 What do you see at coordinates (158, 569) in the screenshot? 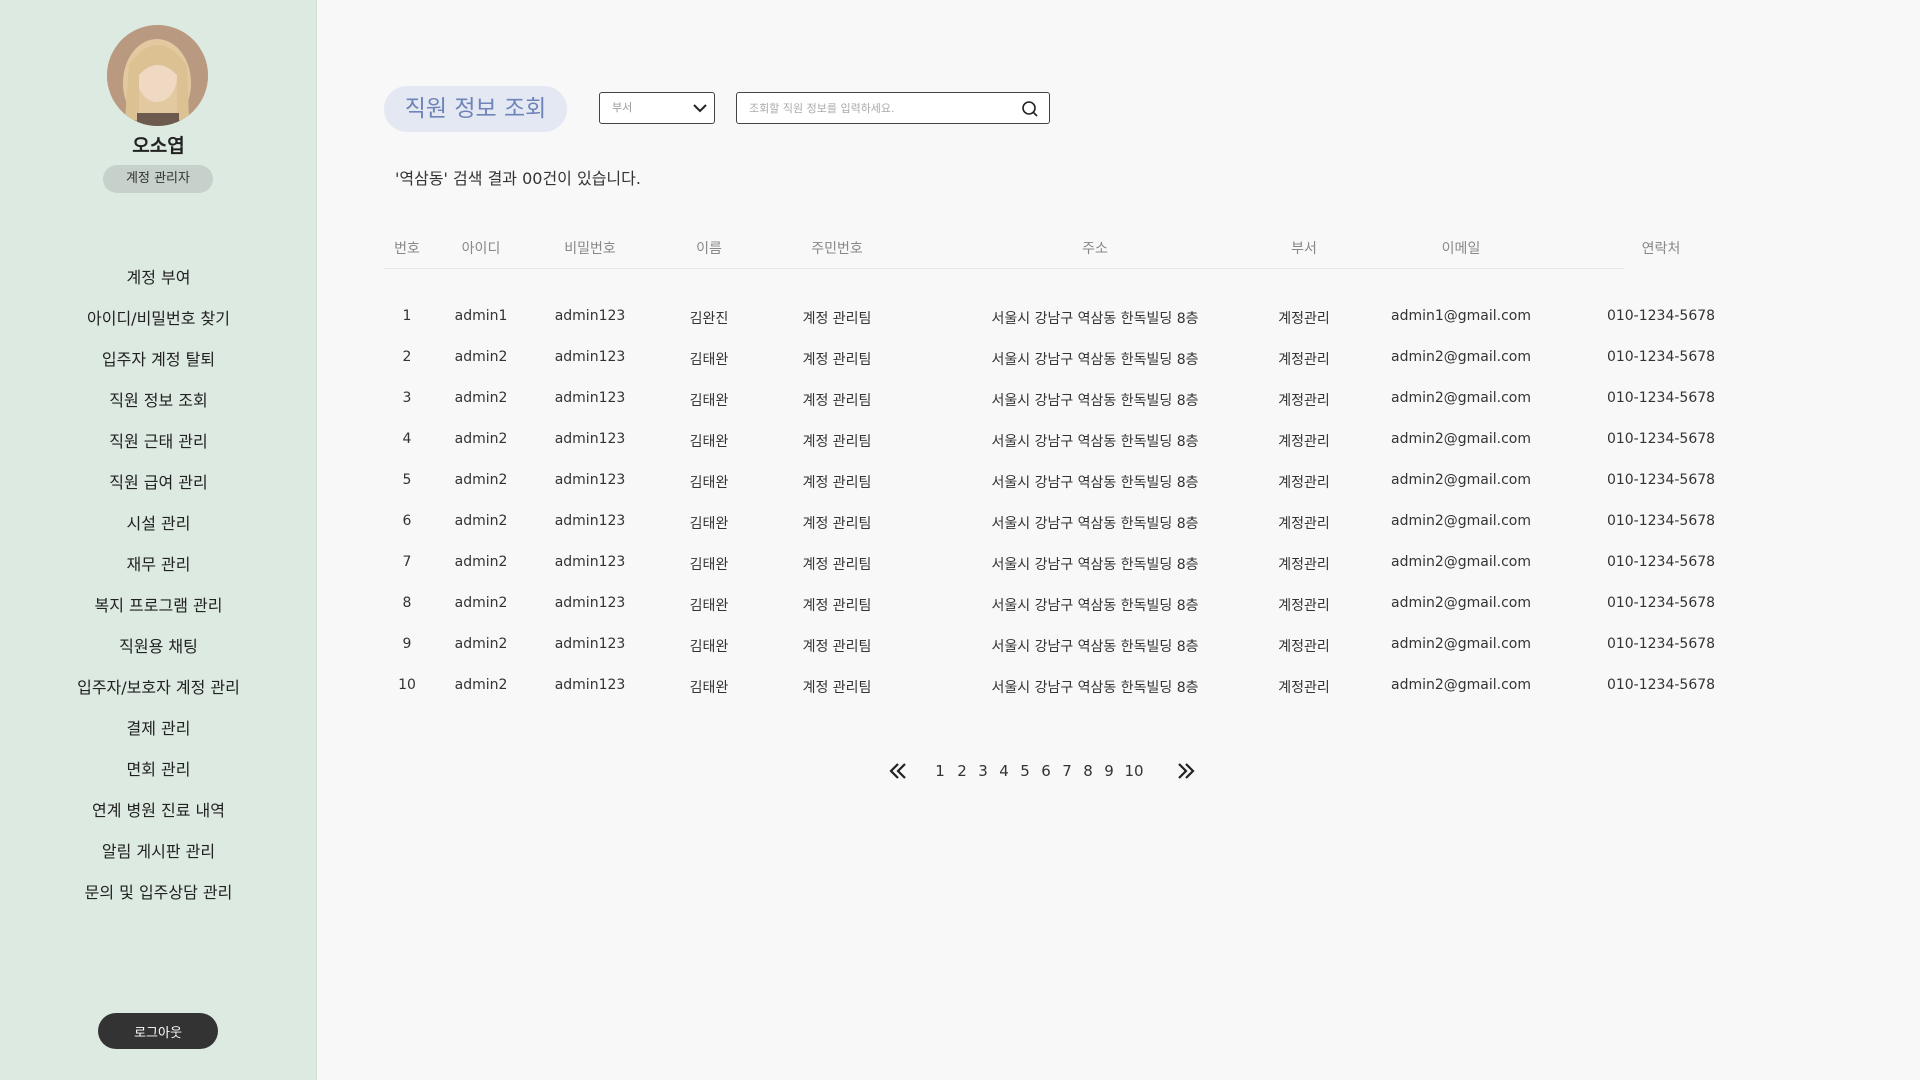
I see `sidebar-item-finance: 재무 관리` at bounding box center [158, 569].